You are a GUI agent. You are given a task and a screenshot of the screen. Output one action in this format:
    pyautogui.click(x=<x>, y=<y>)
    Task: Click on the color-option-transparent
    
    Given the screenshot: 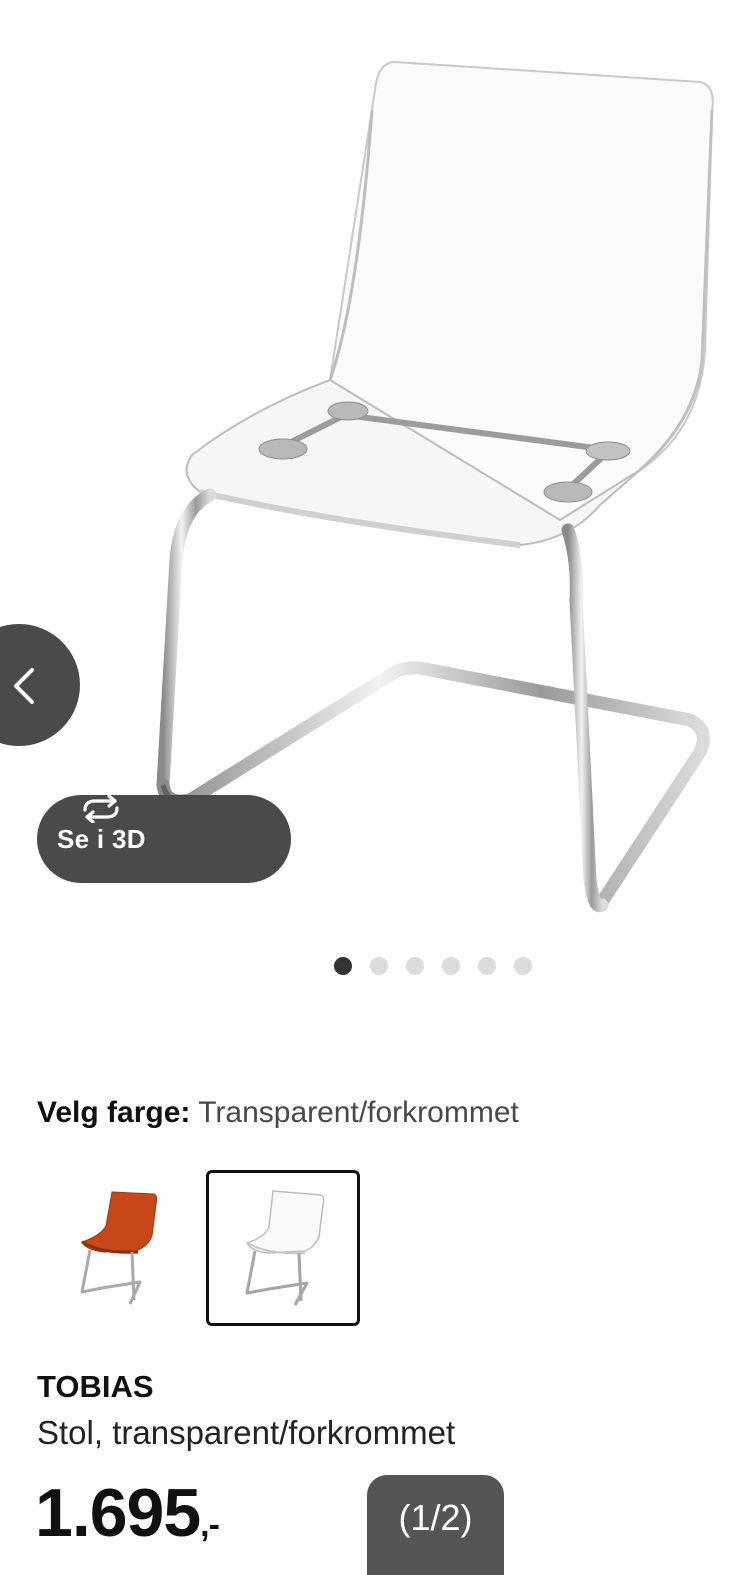 What is the action you would take?
    pyautogui.click(x=283, y=1248)
    